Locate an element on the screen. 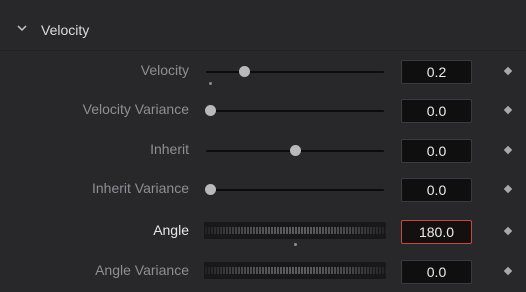 The image size is (526, 292). velocity-variance-row: Velocity Variance 0.0 is located at coordinates (263, 109).